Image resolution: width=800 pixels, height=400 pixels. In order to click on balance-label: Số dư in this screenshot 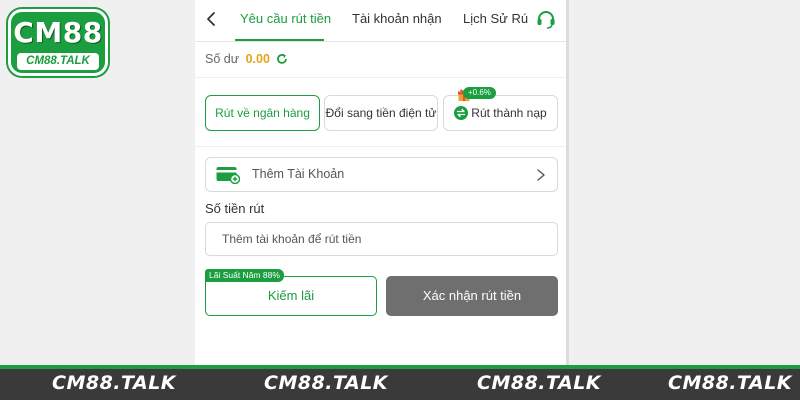, I will do `click(222, 59)`.